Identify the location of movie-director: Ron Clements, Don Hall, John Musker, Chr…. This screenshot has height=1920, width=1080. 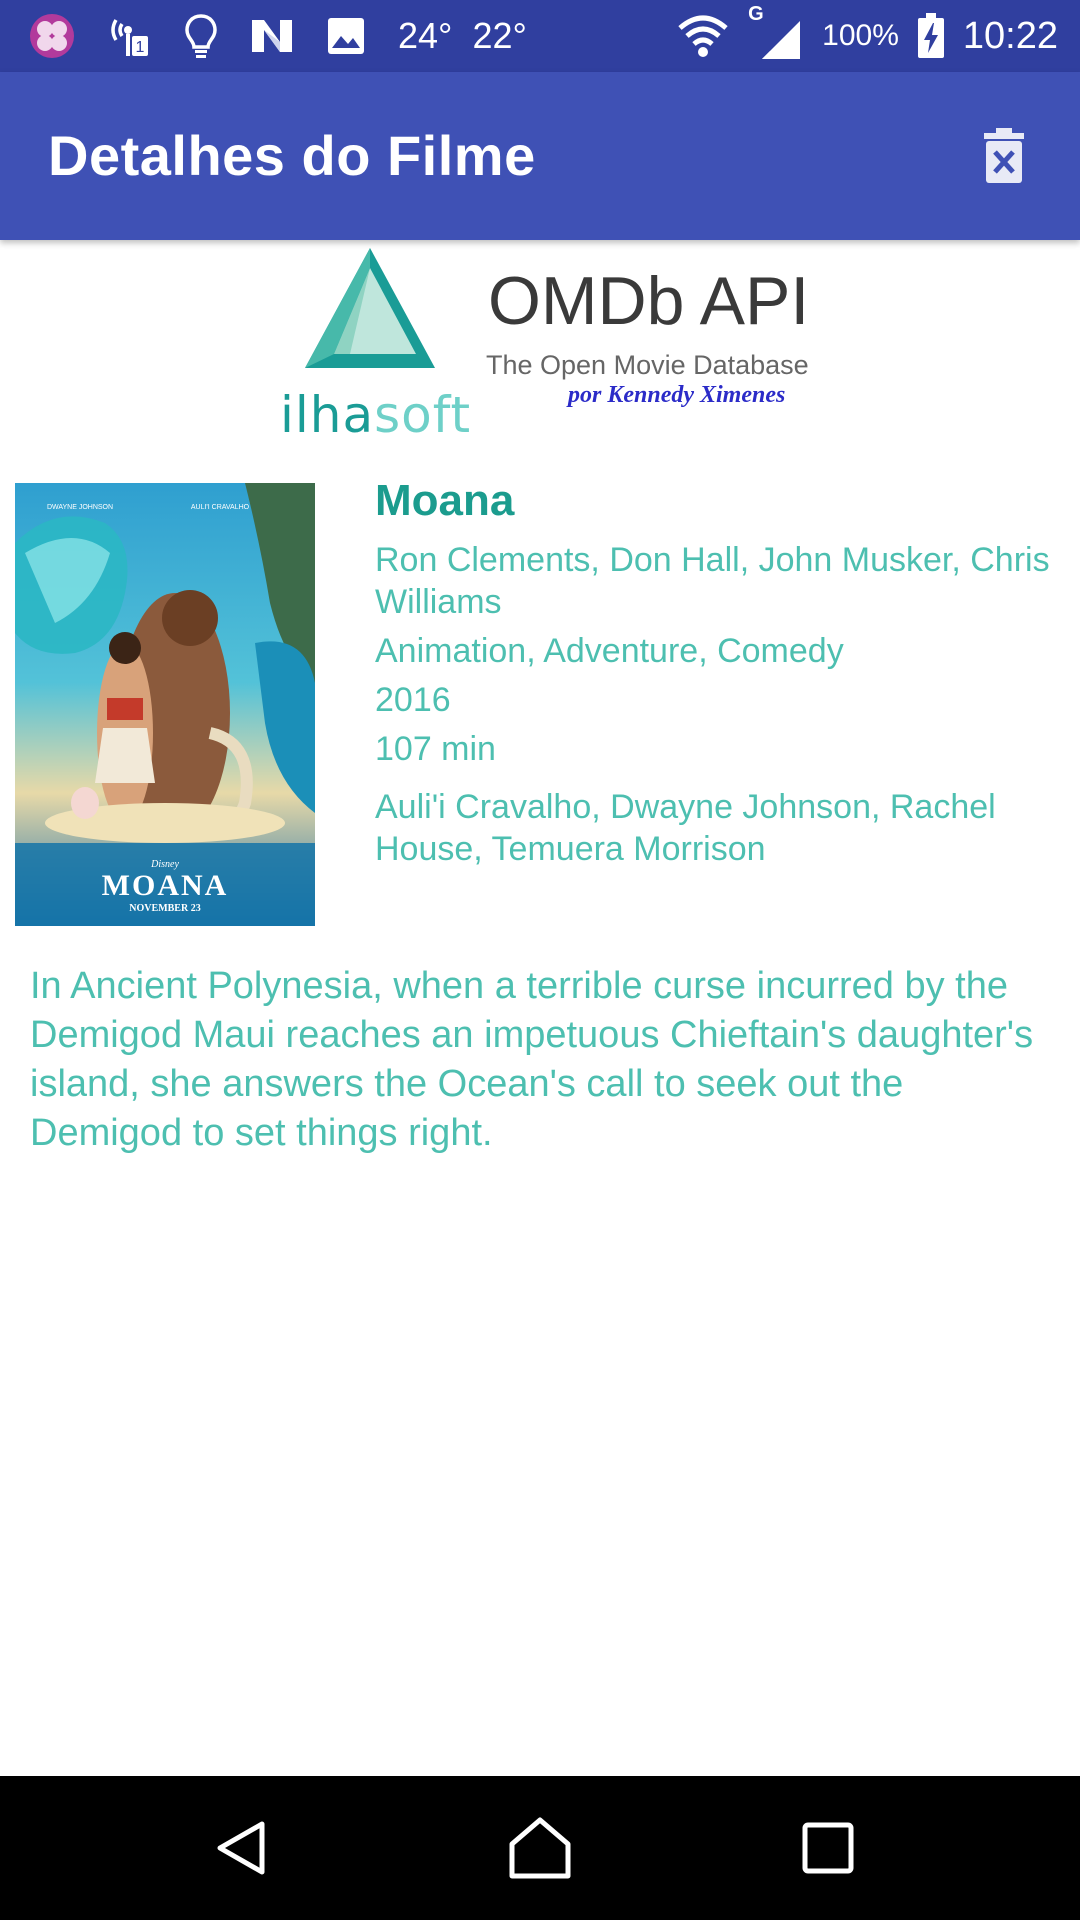
(712, 581).